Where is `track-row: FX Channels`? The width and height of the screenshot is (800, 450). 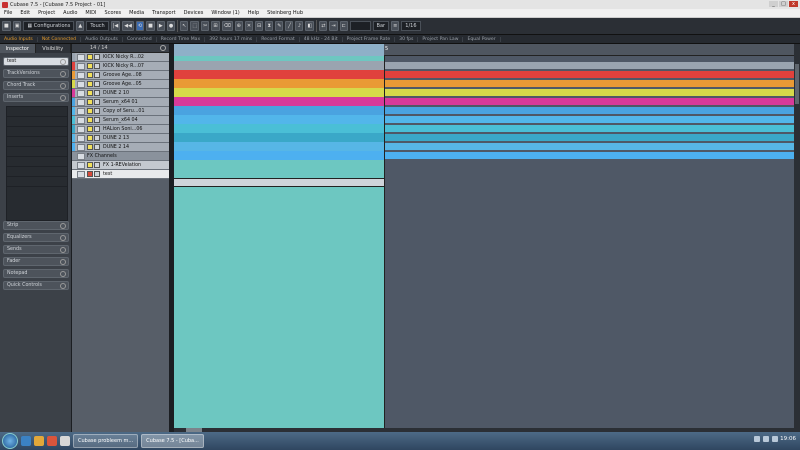
track-row: FX Channels is located at coordinates (121, 156).